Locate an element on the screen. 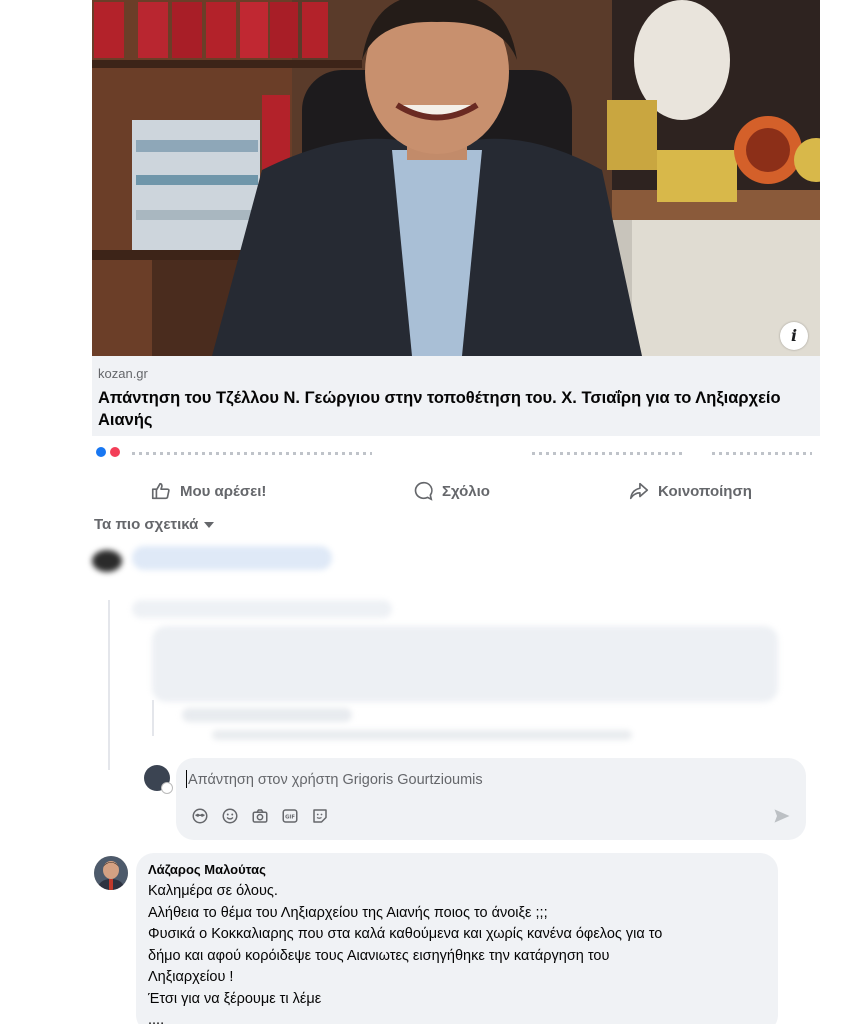 This screenshot has height=1024, width=852. comment-text-line: Καλημέρα σε όλους. is located at coordinates (213, 891).